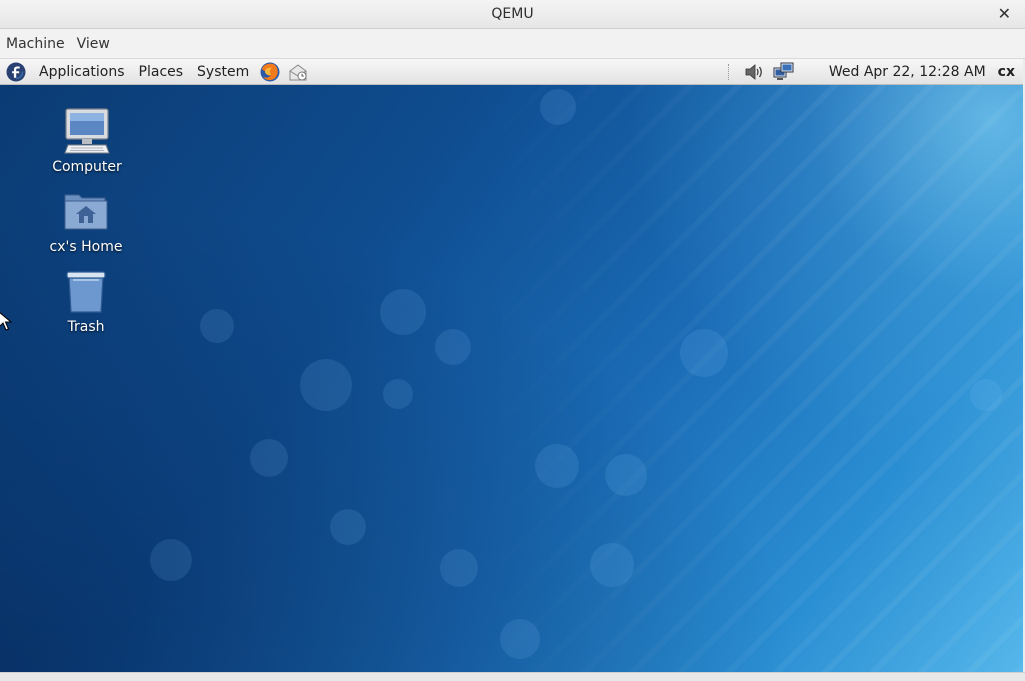 This screenshot has width=1025, height=681. What do you see at coordinates (270, 72) in the screenshot?
I see `firefox-icon` at bounding box center [270, 72].